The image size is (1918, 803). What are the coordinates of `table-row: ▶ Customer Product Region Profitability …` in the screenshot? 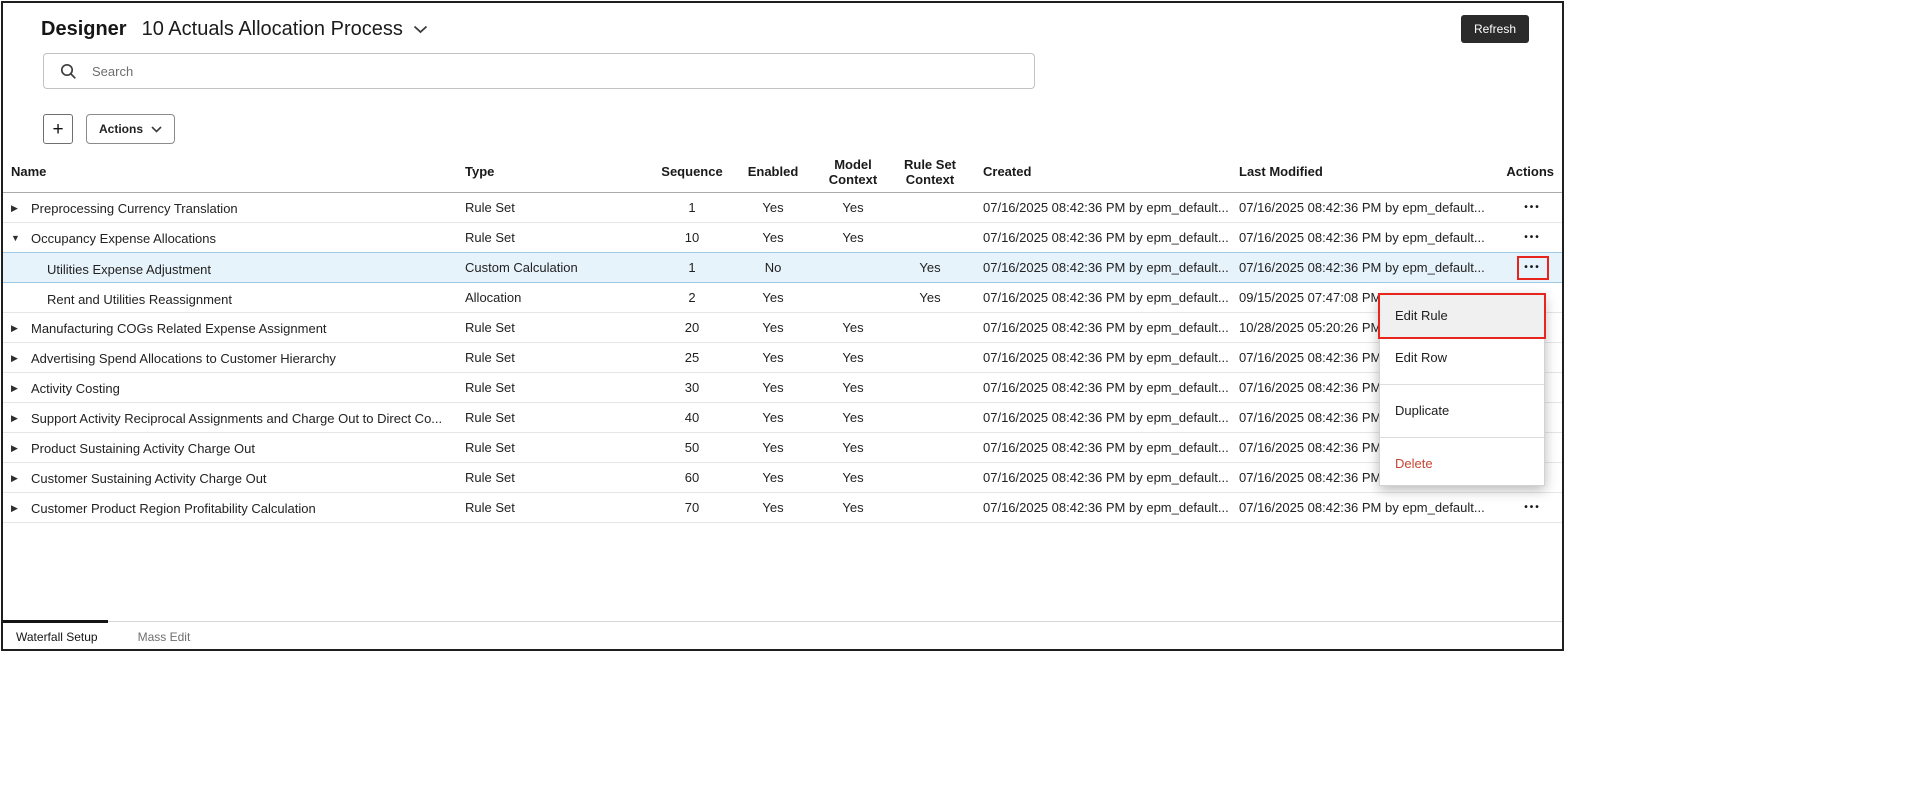 It's located at (782, 508).